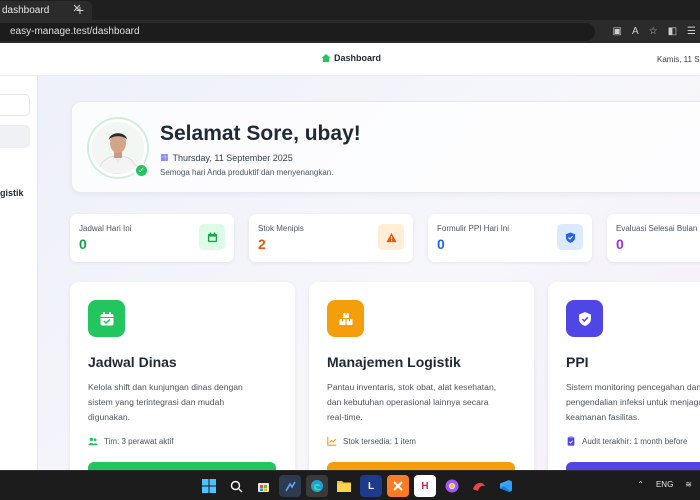  Describe the element at coordinates (635, 32) in the screenshot. I see `read-aloud-icon: A` at that location.